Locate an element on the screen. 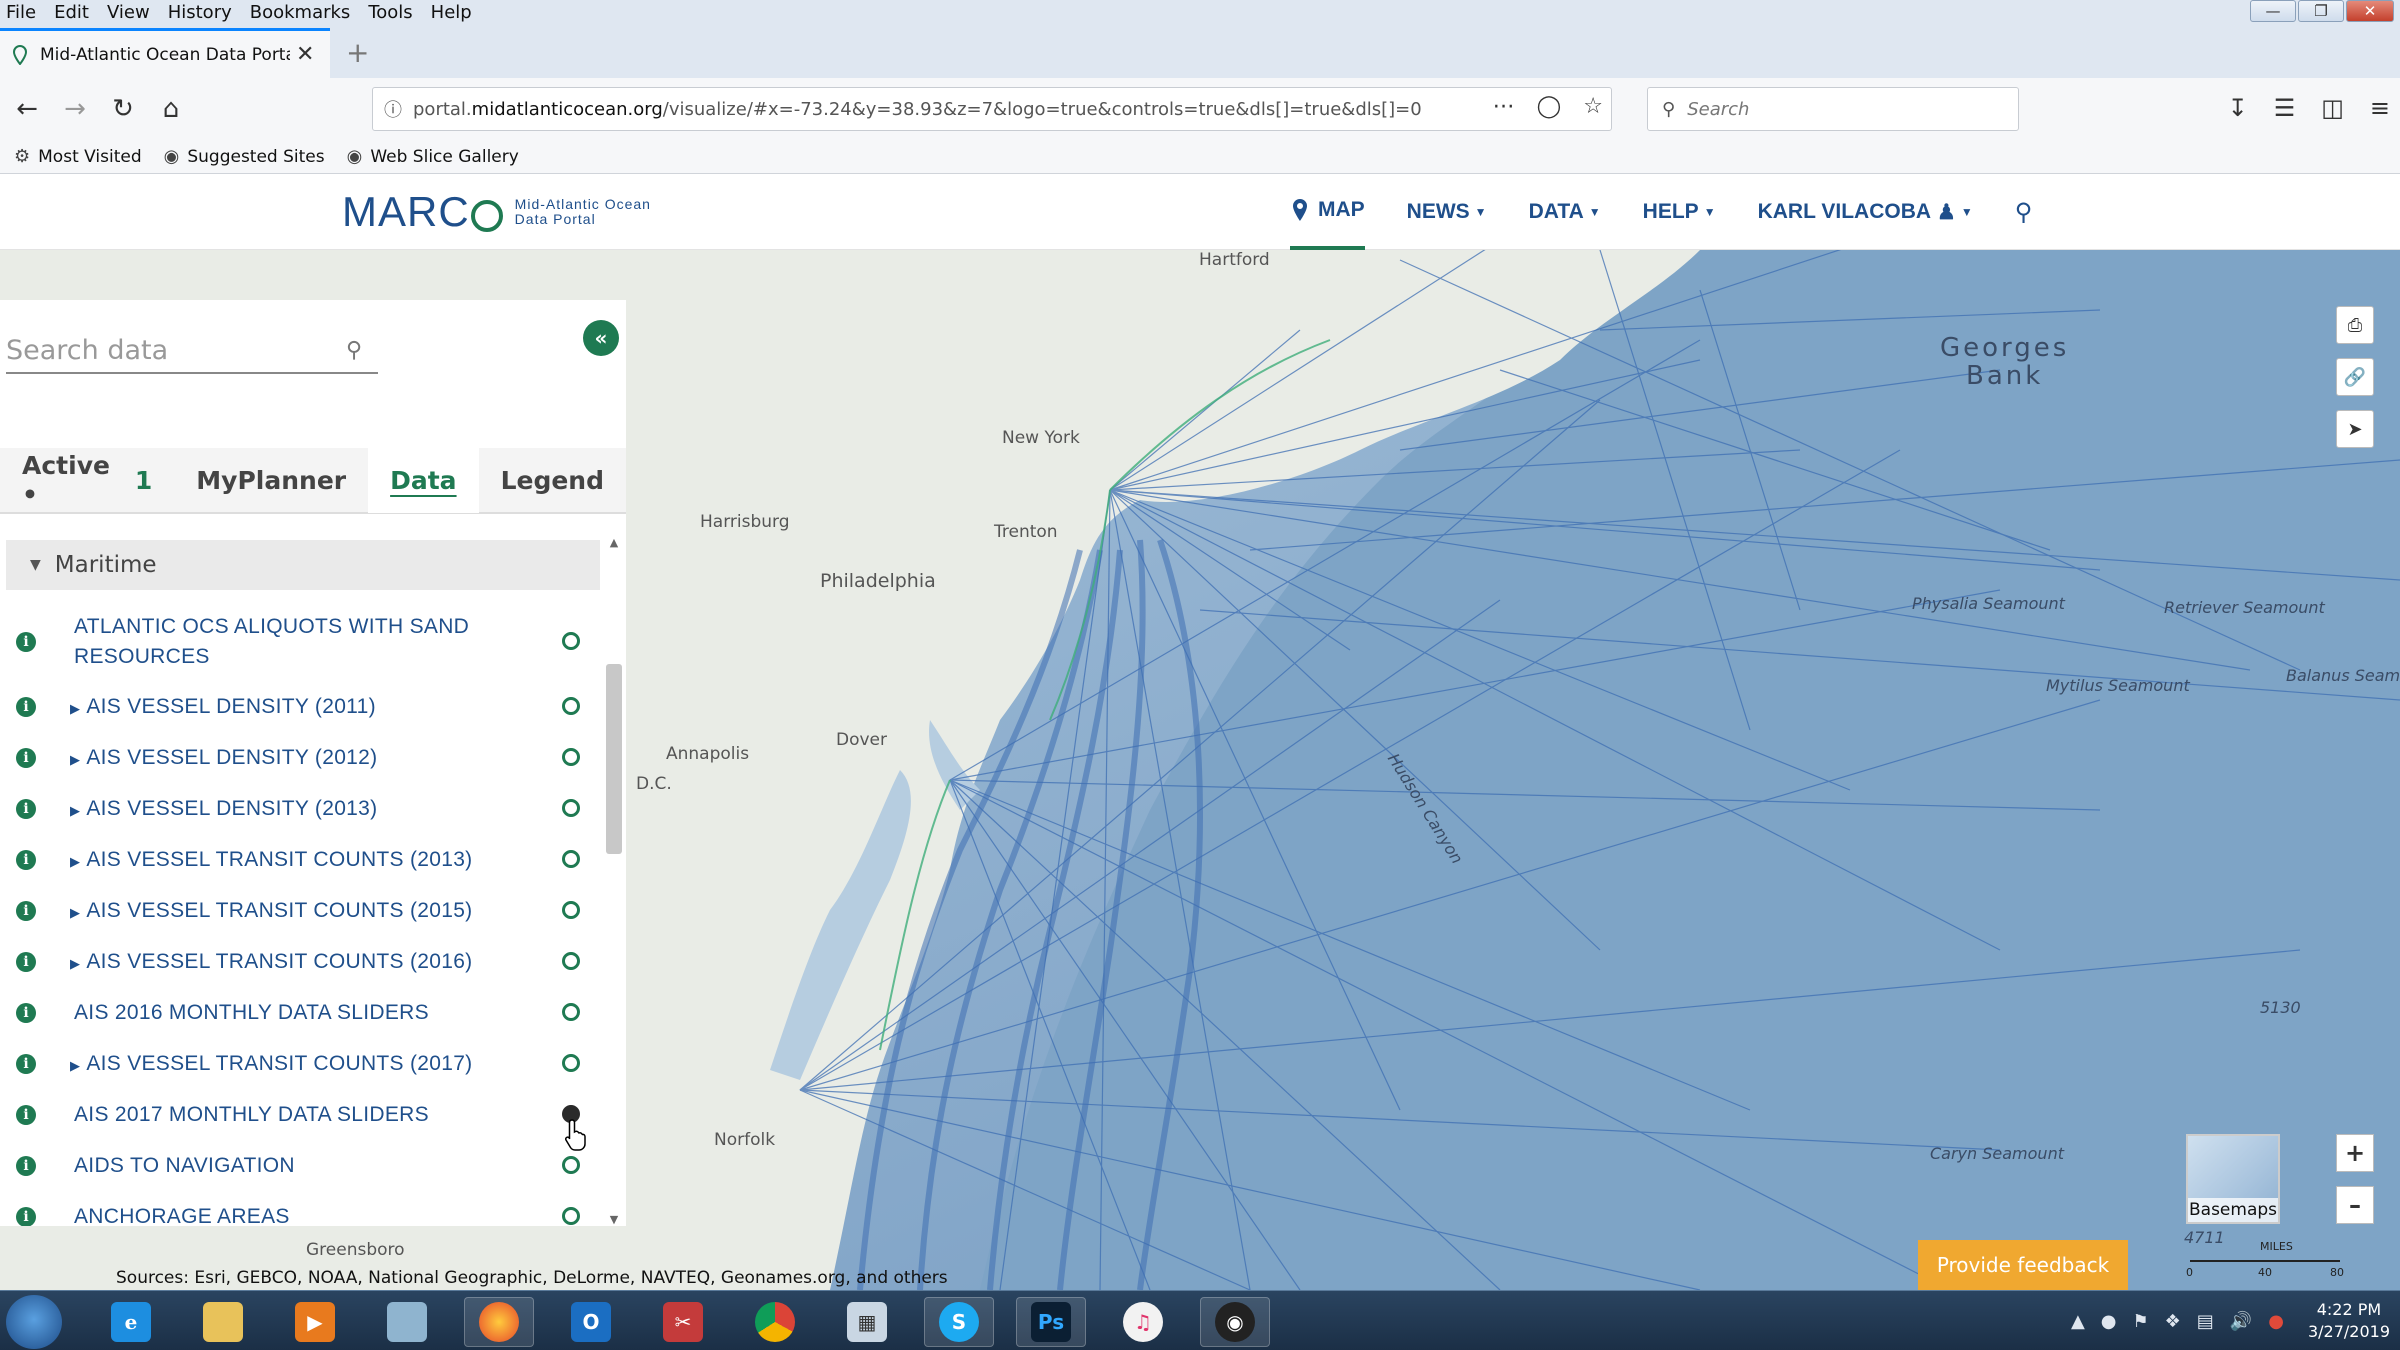 Image resolution: width=2400 pixels, height=1350 pixels. volume-icon: 🔊 is located at coordinates (2241, 1321).